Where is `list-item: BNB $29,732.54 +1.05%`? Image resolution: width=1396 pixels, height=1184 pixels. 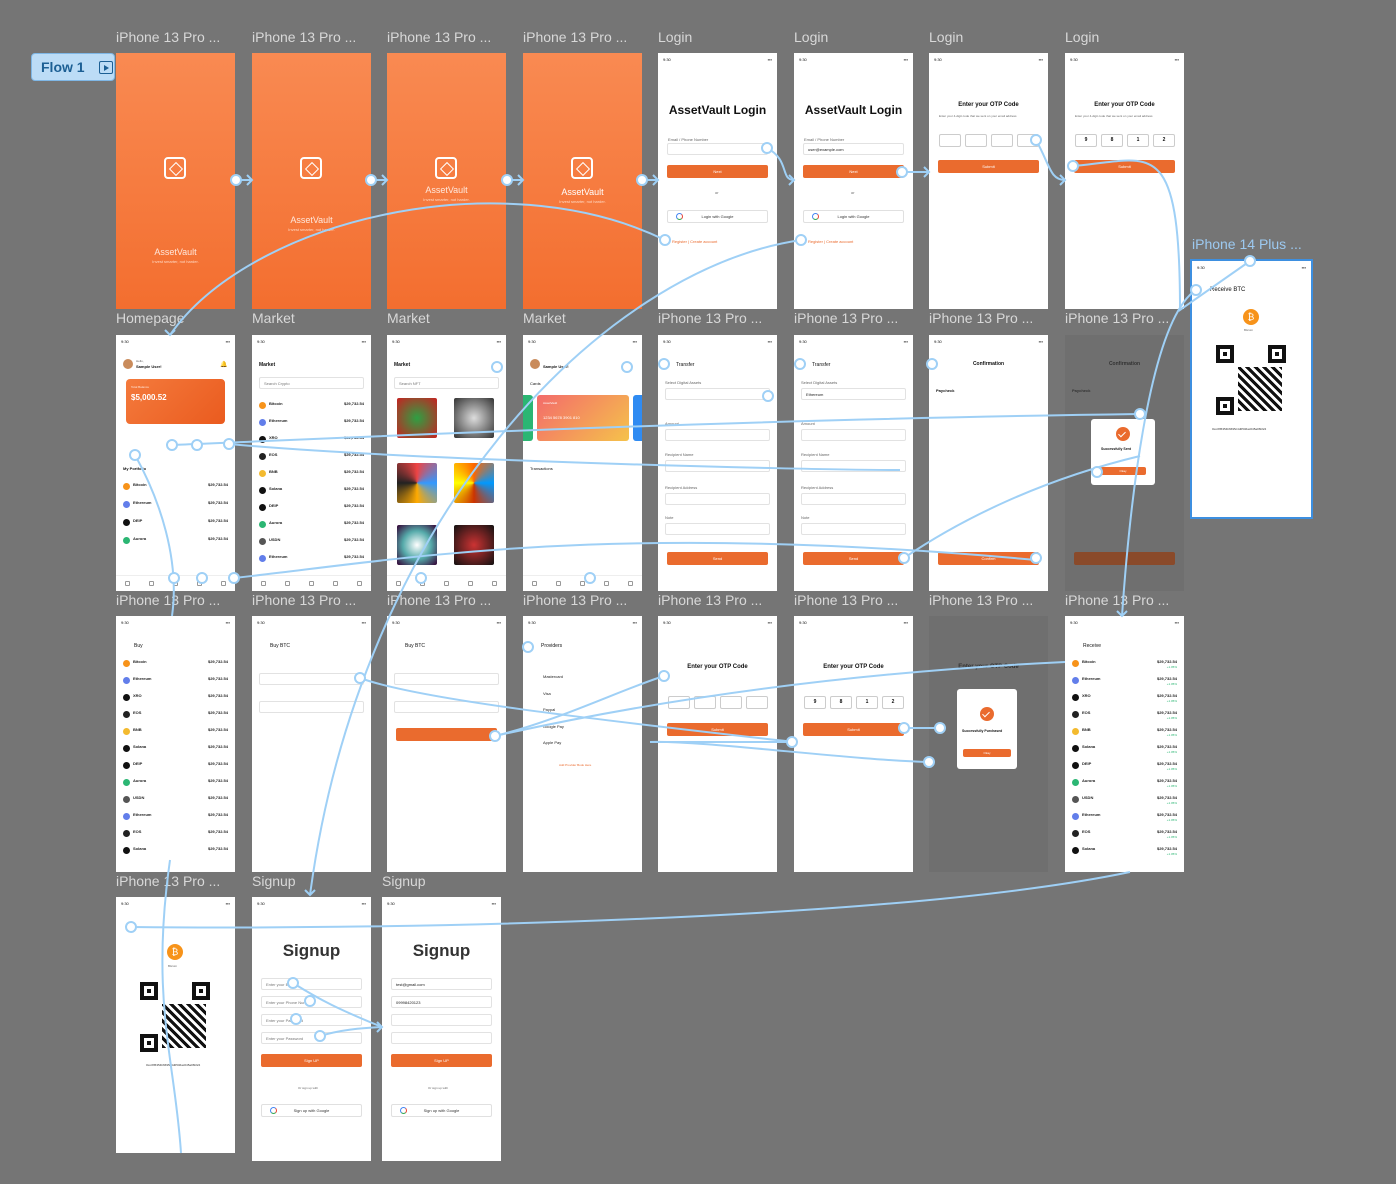
list-item: BNB $29,732.54 +1.05% is located at coordinates (1124, 734).